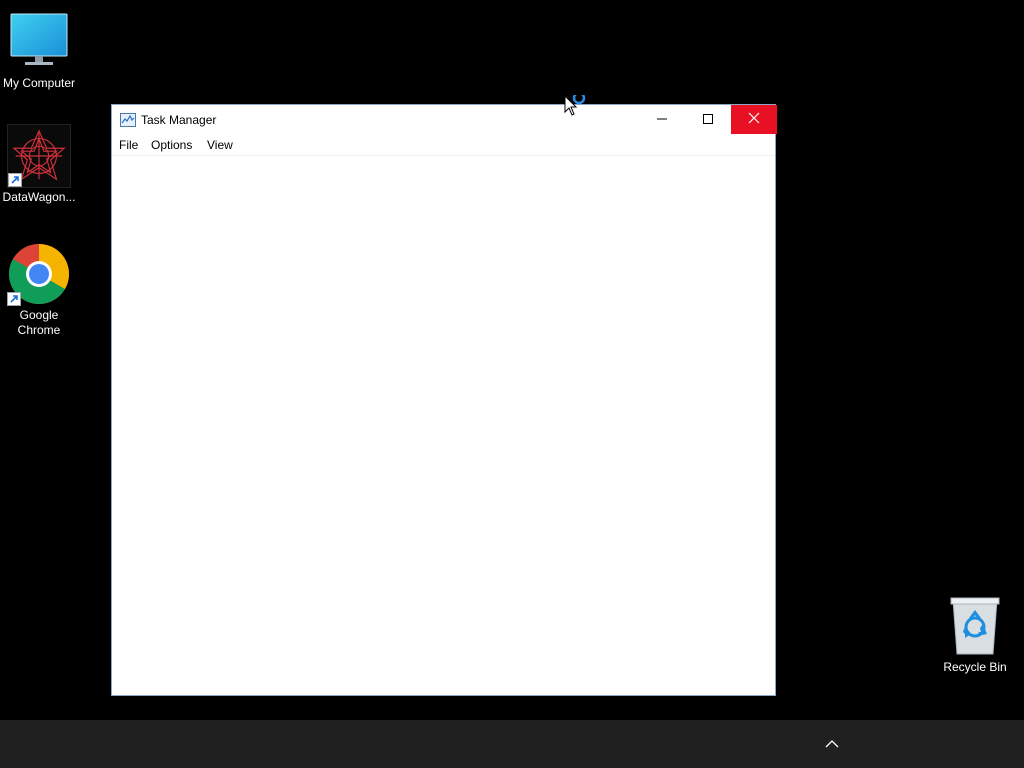 This screenshot has height=768, width=1024. What do you see at coordinates (220, 145) in the screenshot?
I see `menu-view: View` at bounding box center [220, 145].